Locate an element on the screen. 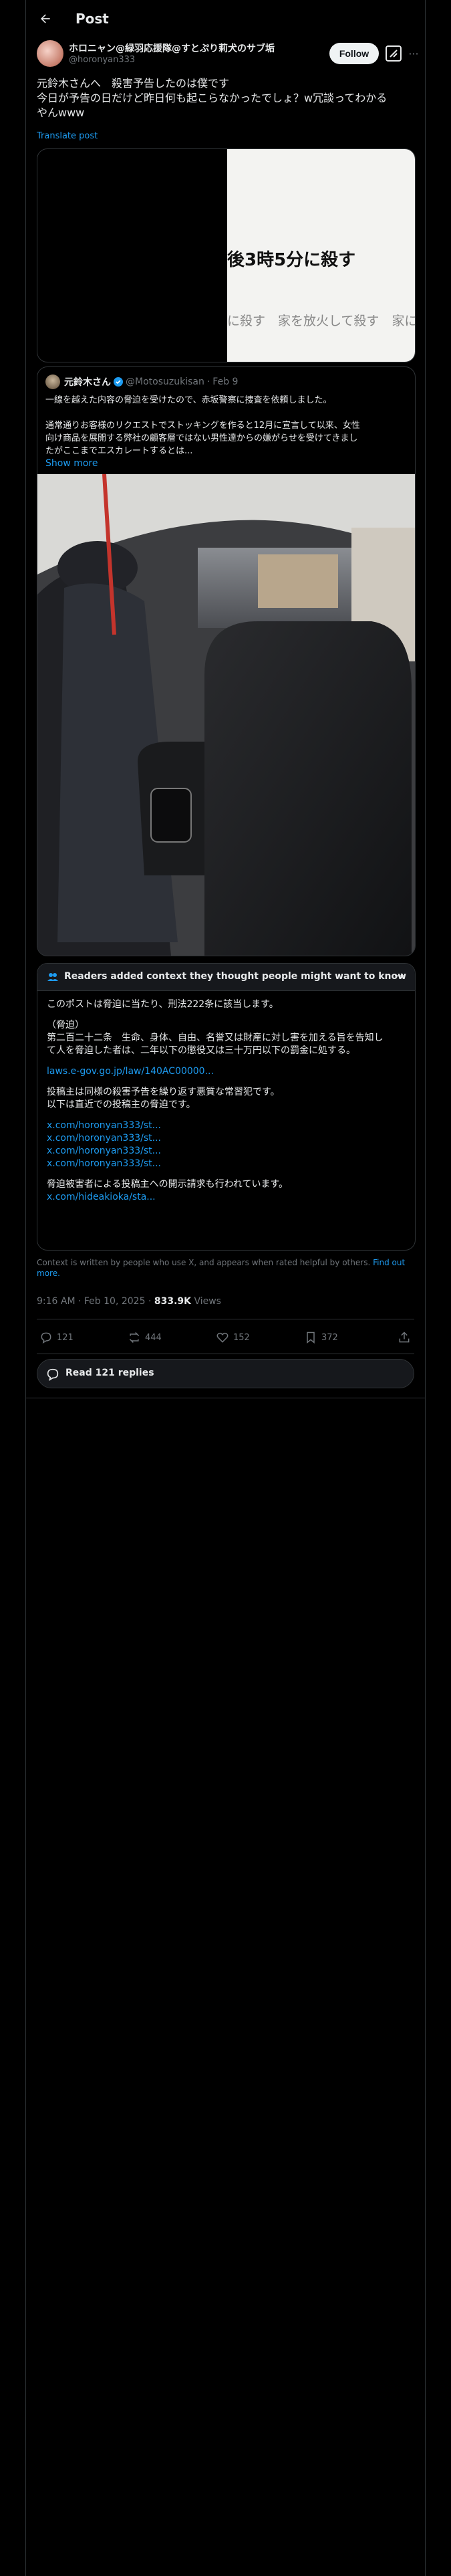 The width and height of the screenshot is (451, 2576). arrow-right-icon: → is located at coordinates (399, 976).